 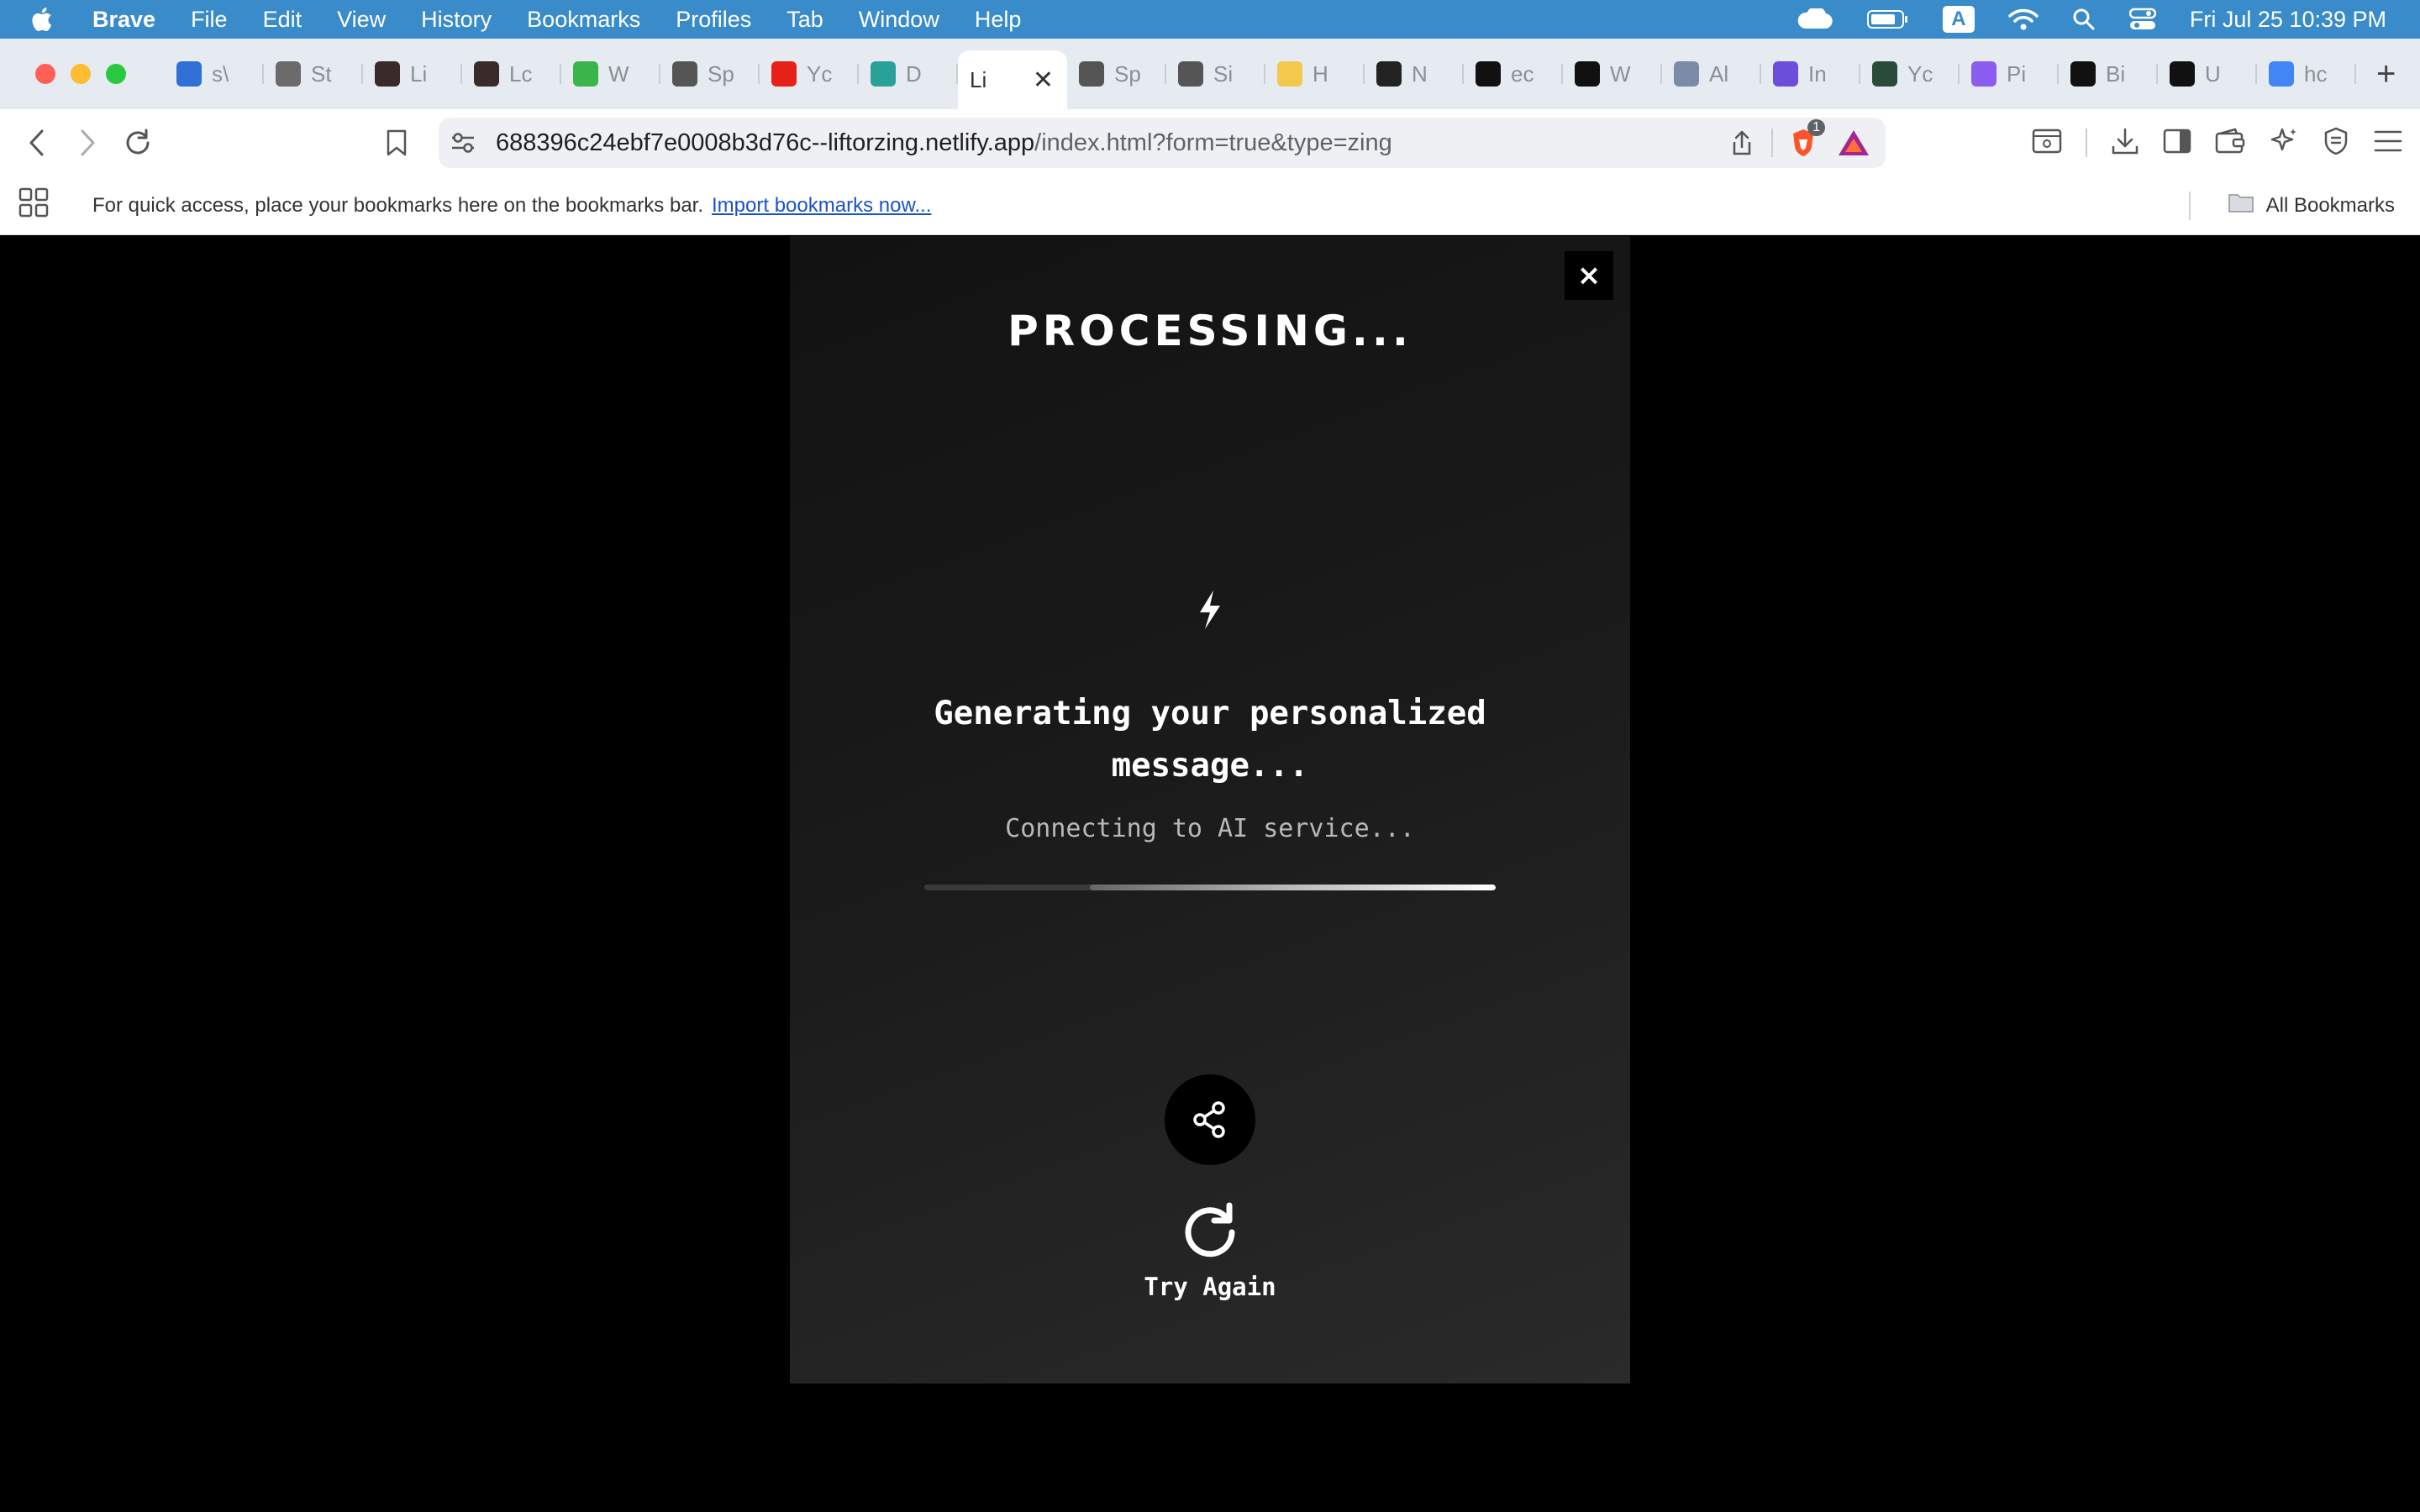 What do you see at coordinates (713, 20) in the screenshot?
I see `menu-profiles: Profiles` at bounding box center [713, 20].